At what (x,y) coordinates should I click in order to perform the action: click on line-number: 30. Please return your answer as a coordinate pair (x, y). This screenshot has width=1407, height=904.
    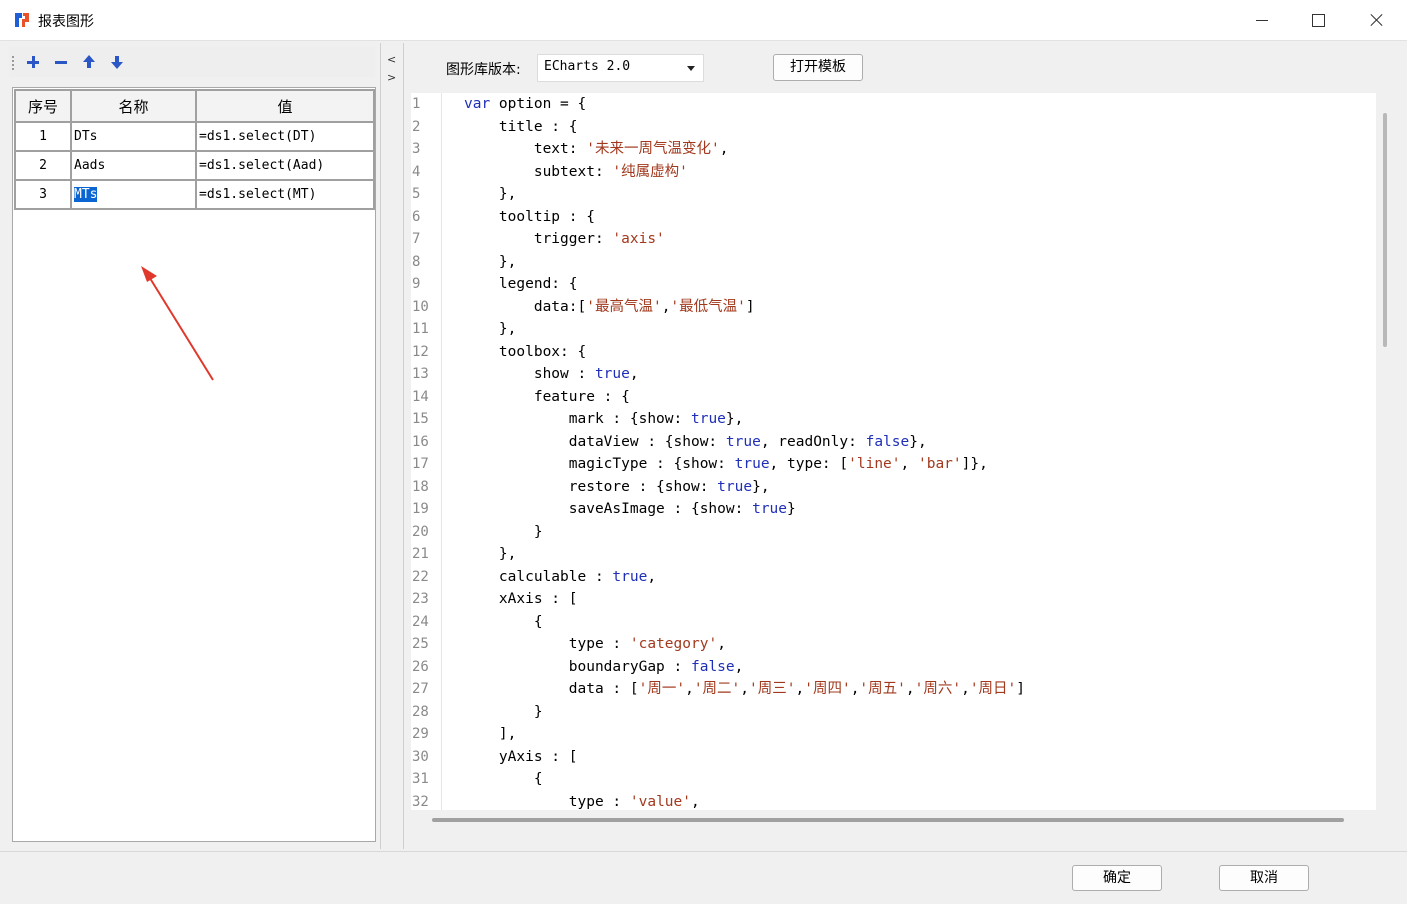
    Looking at the image, I should click on (420, 756).